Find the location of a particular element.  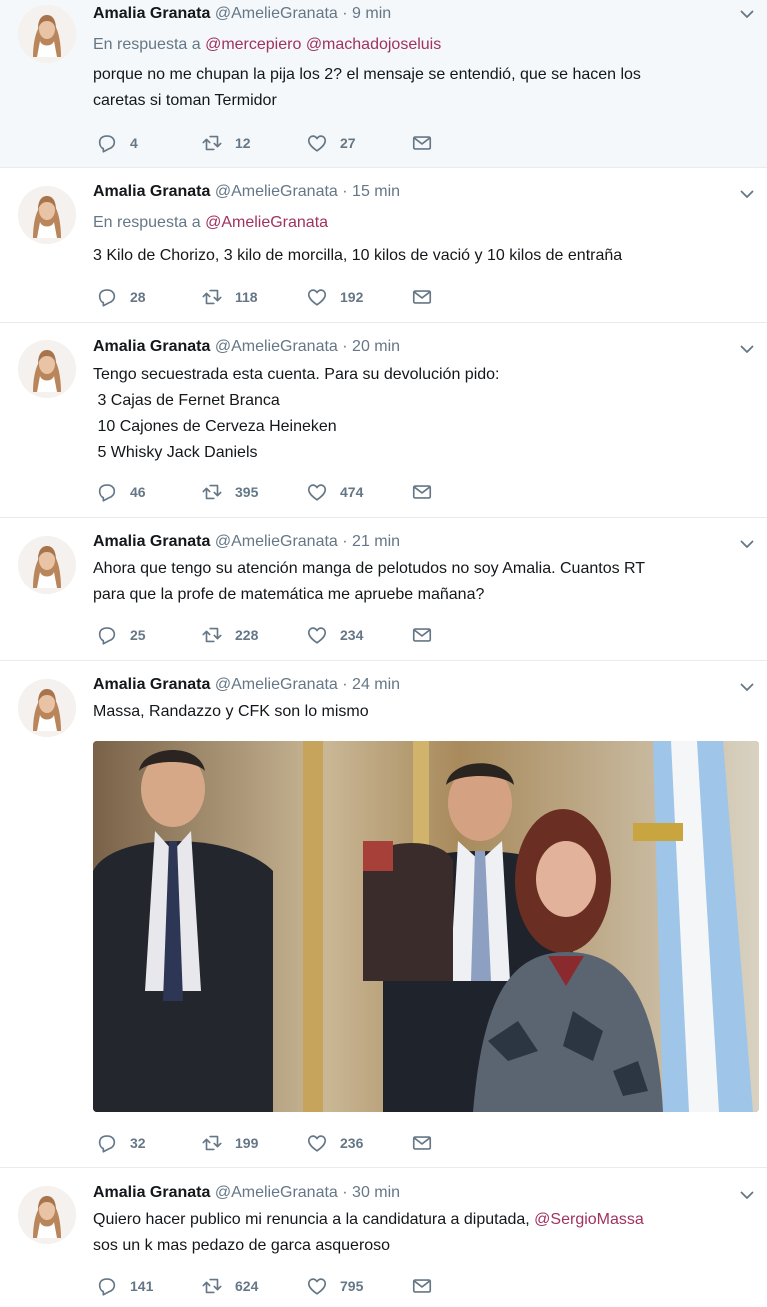

tweet-header: Amalia Granata @AmelieGranata · 15 min is located at coordinates (246, 192).